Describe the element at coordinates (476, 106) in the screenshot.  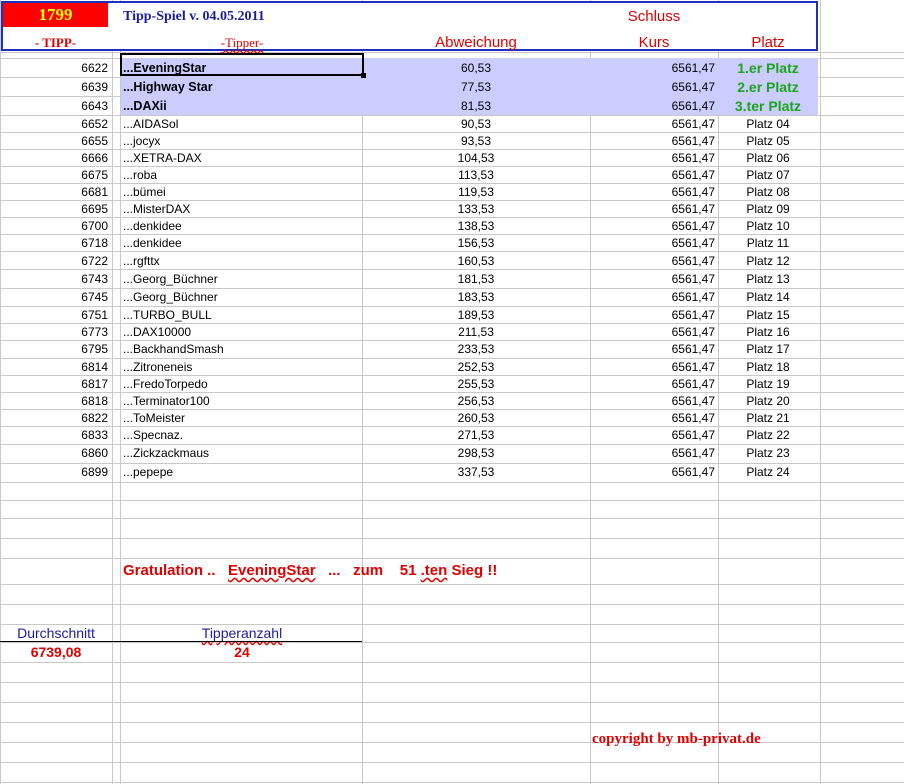
I see `abweichung-cell: 81,53` at that location.